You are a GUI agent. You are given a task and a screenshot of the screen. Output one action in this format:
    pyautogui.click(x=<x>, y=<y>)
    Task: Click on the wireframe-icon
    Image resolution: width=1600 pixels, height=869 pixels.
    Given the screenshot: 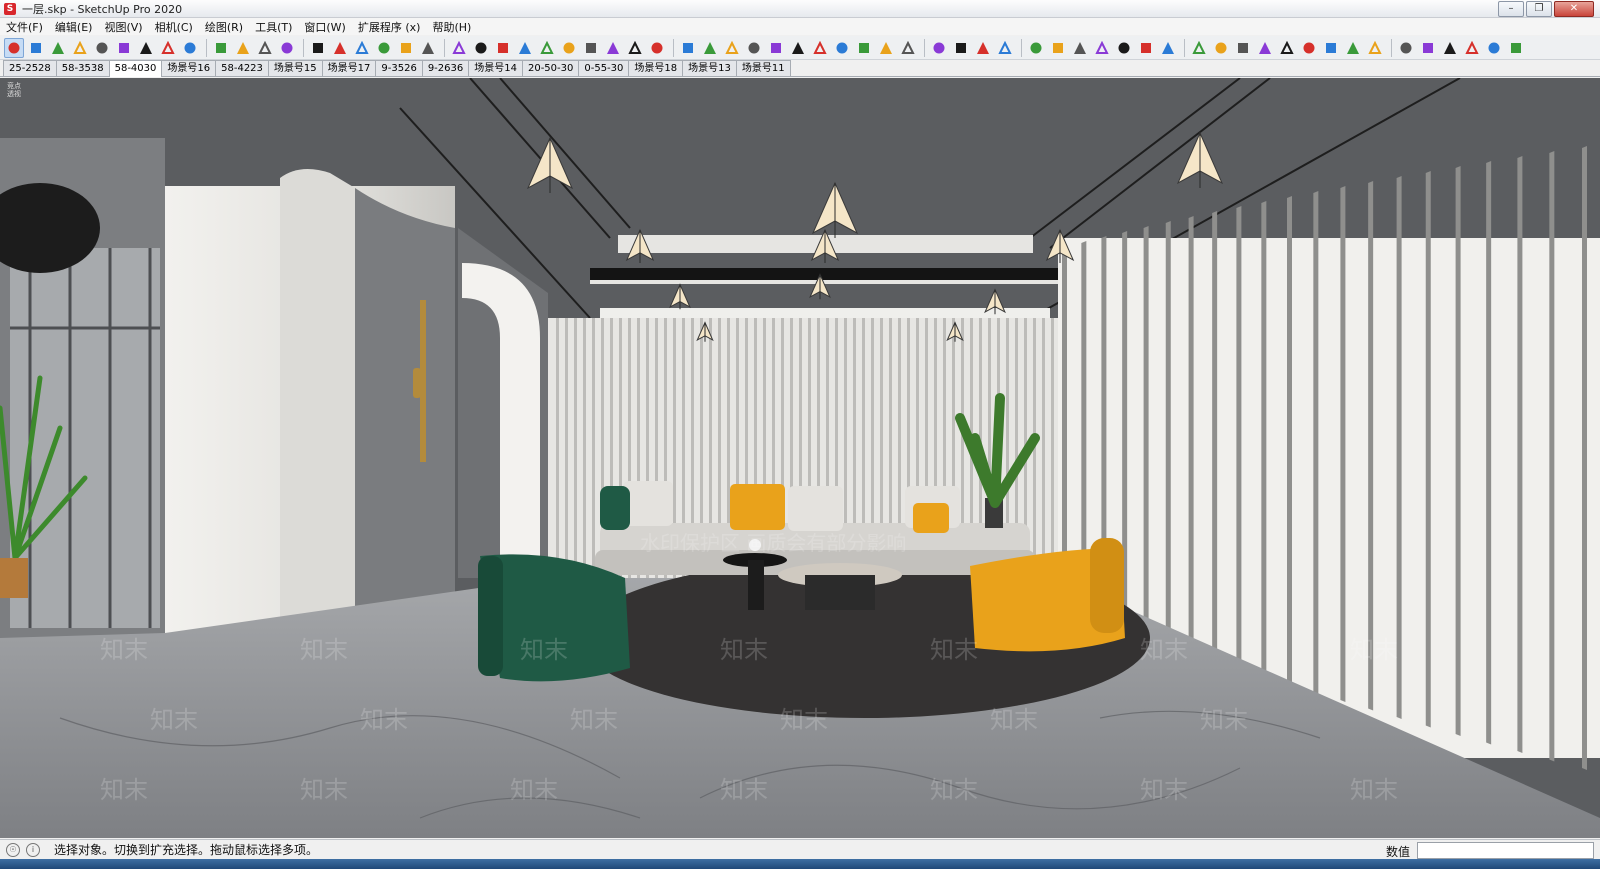 What is the action you would take?
    pyautogui.click(x=362, y=48)
    